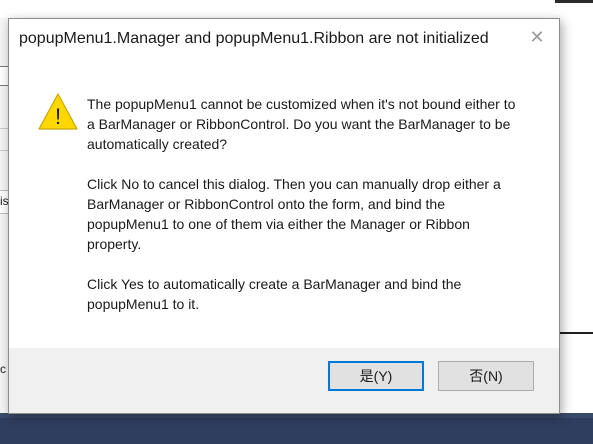  I want to click on close-icon: ✕, so click(537, 37).